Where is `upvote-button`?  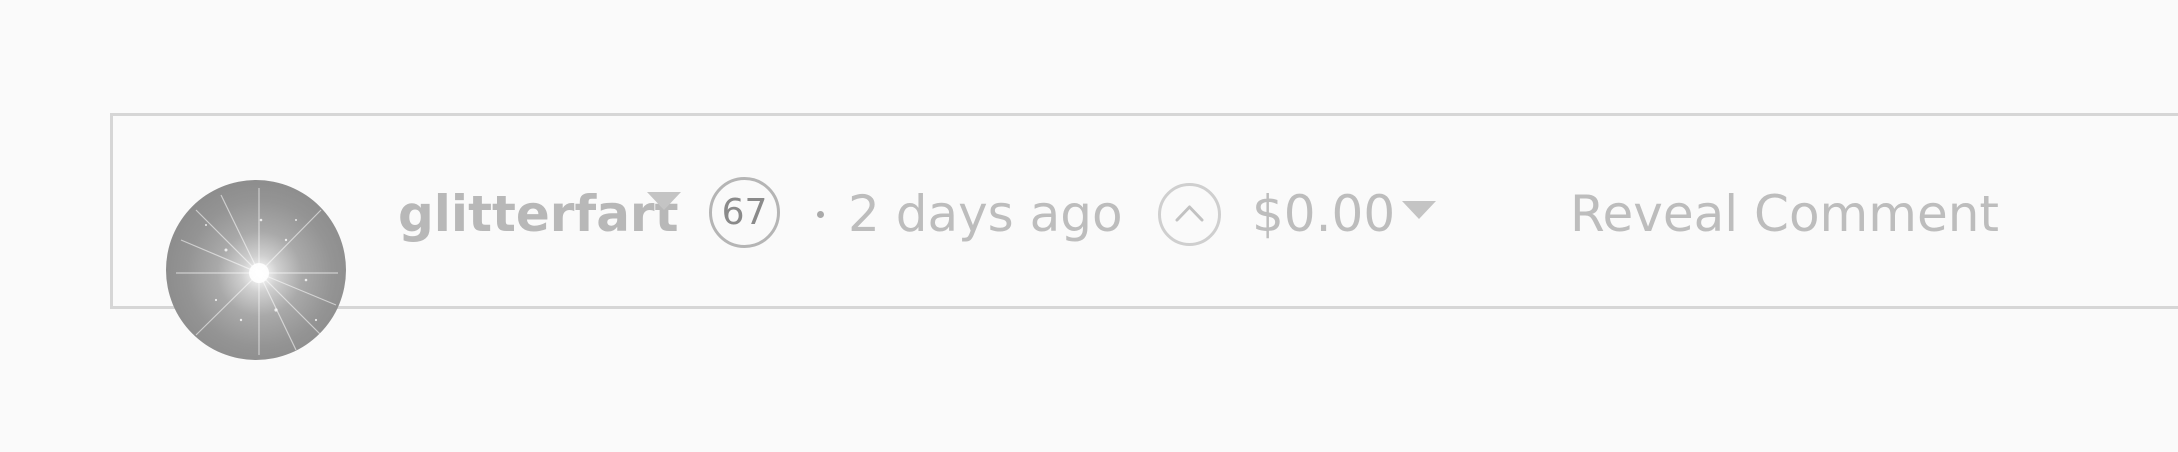
upvote-button is located at coordinates (1189, 214).